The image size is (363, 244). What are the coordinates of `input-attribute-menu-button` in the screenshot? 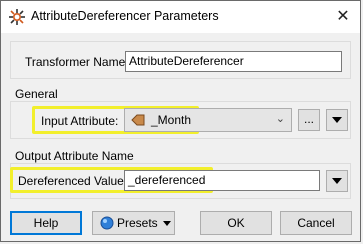 It's located at (337, 120).